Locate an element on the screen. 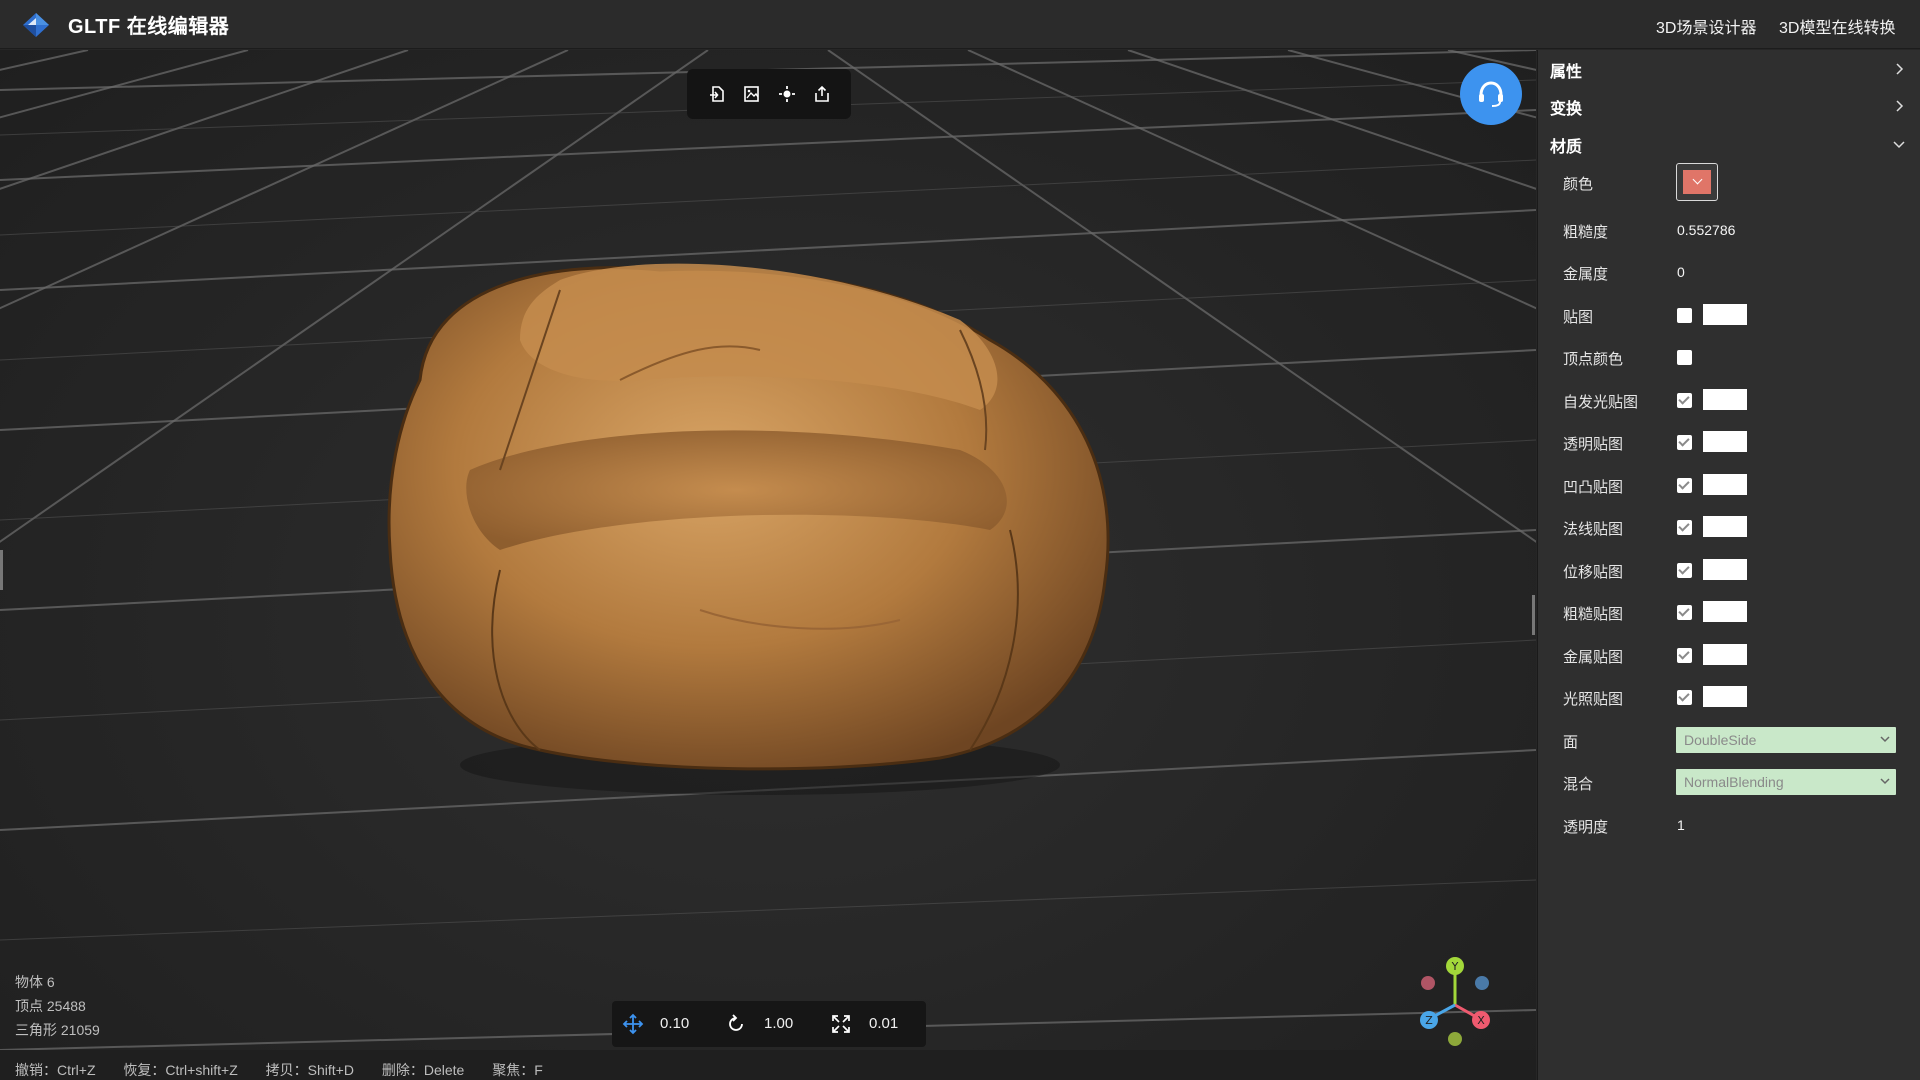 Image resolution: width=1920 pixels, height=1080 pixels. emissive-map-slot is located at coordinates (1725, 399).